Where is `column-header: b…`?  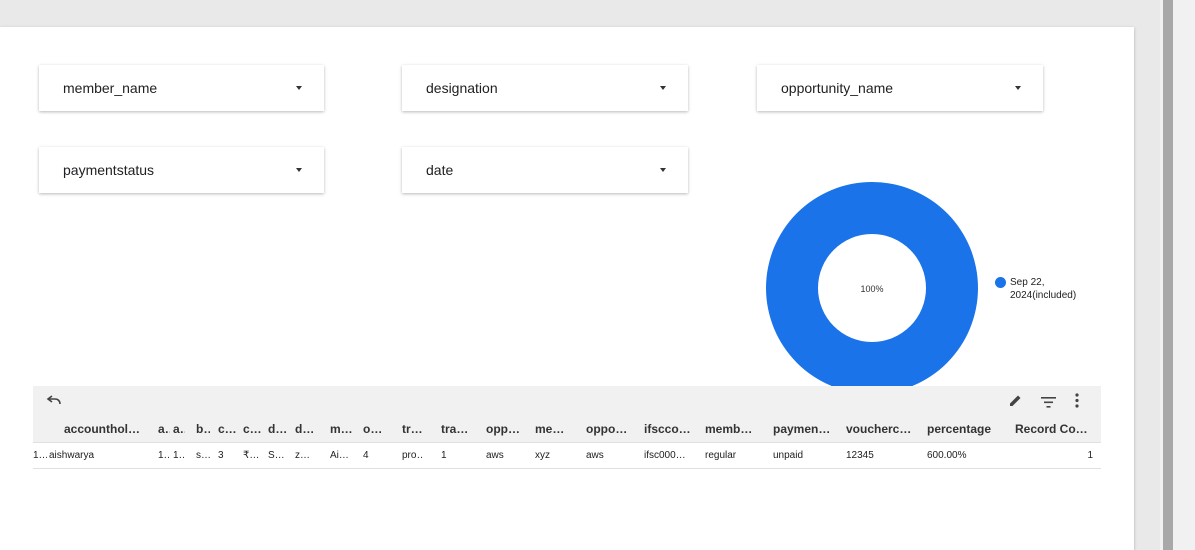
column-header: b… is located at coordinates (203, 429).